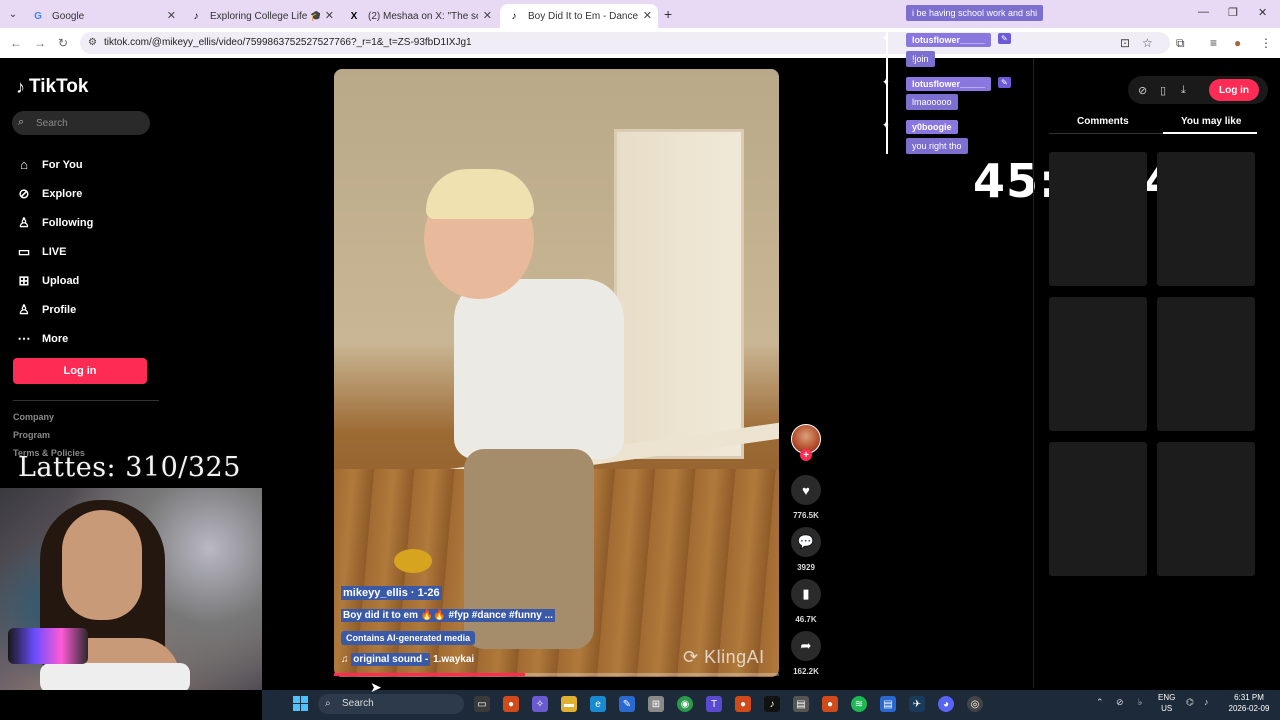 The image size is (1280, 720). What do you see at coordinates (49, 439) in the screenshot?
I see `footer-link-program: Program` at bounding box center [49, 439].